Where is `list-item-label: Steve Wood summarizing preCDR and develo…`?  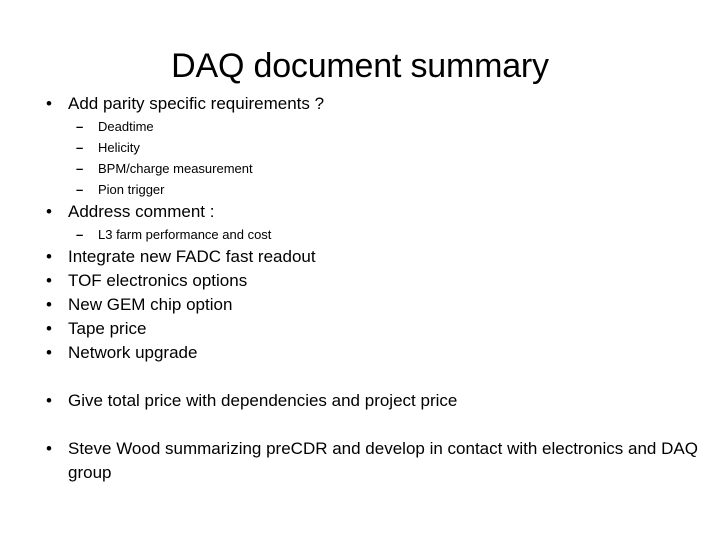 list-item-label: Steve Wood summarizing preCDR and develo… is located at coordinates (383, 460).